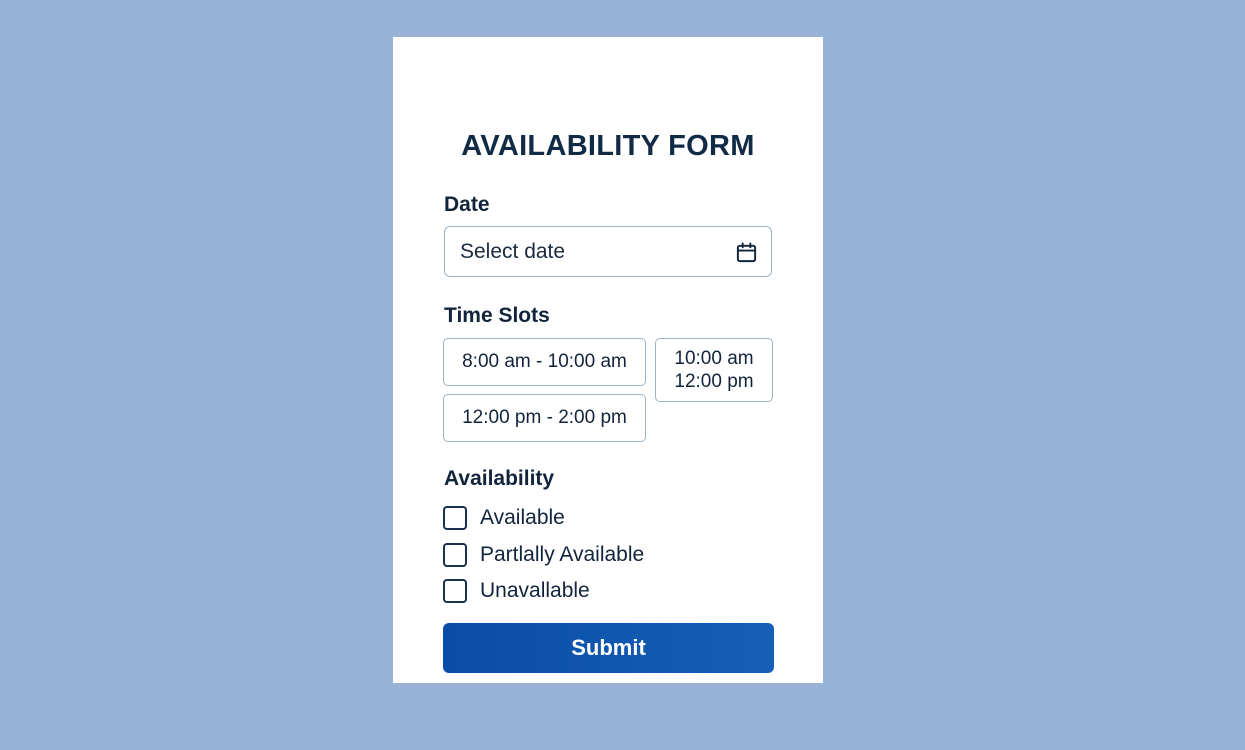 The width and height of the screenshot is (1245, 750). Describe the element at coordinates (714, 358) in the screenshot. I see `time-slot-label-start: 10:00 am` at that location.